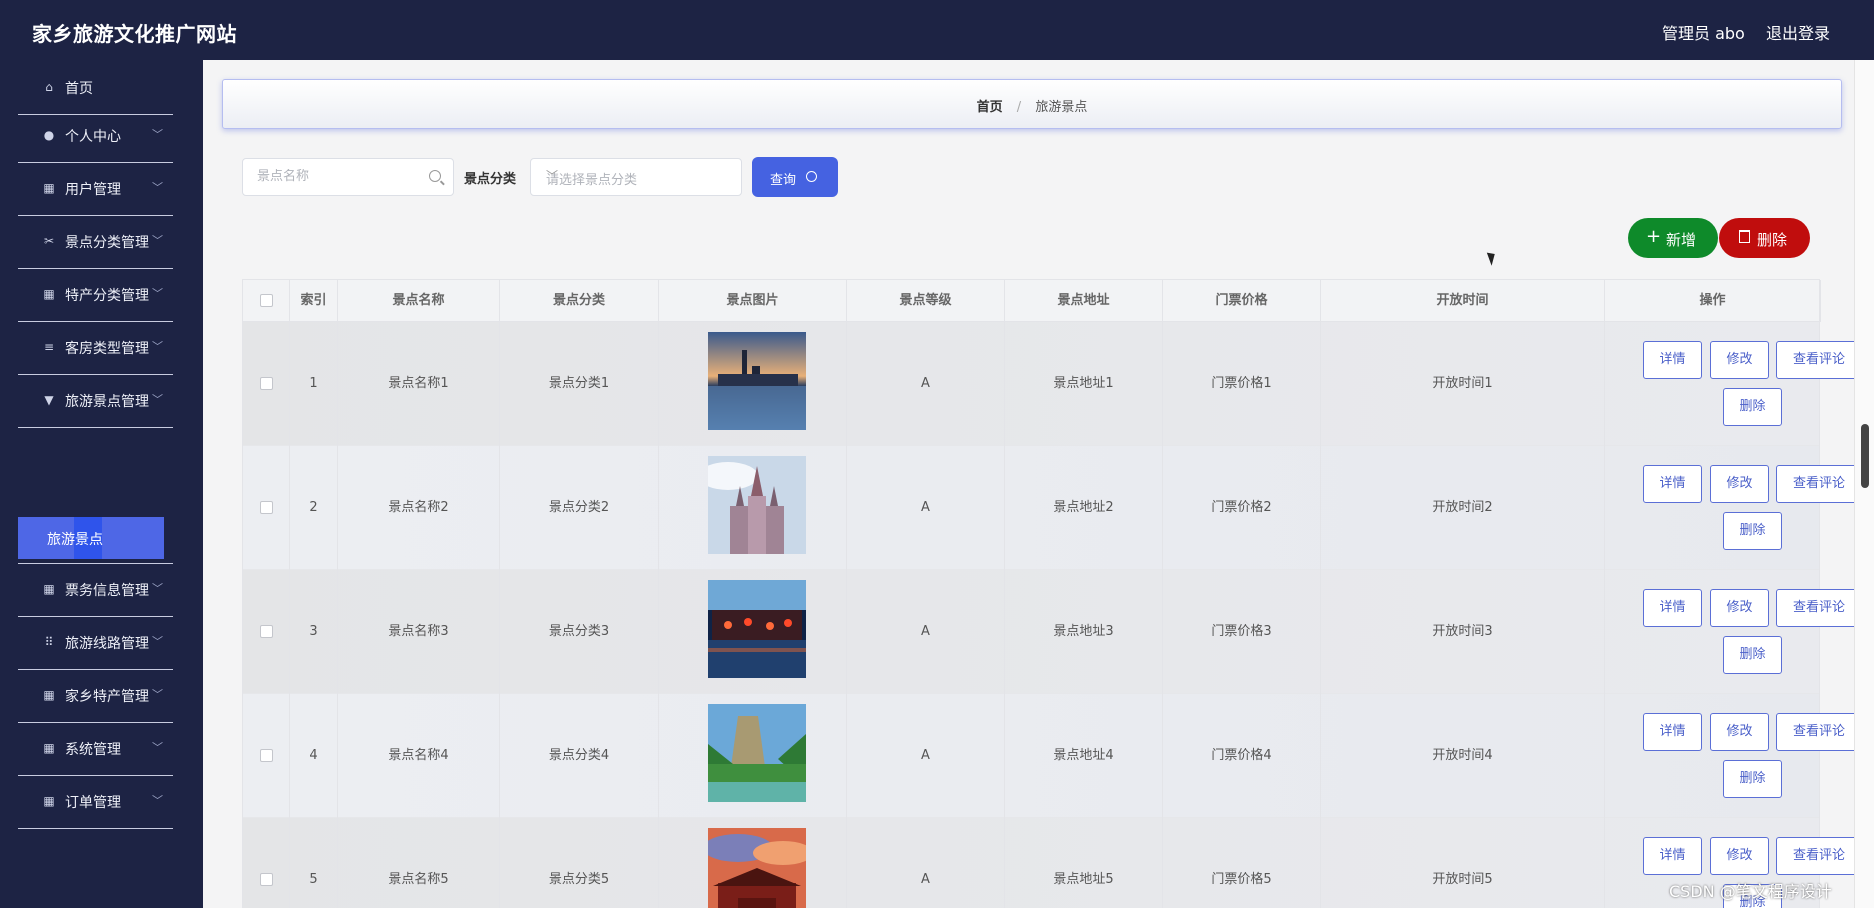 This screenshot has height=908, width=1874. I want to click on sidebar-item-label: 票务信息管理, so click(107, 591).